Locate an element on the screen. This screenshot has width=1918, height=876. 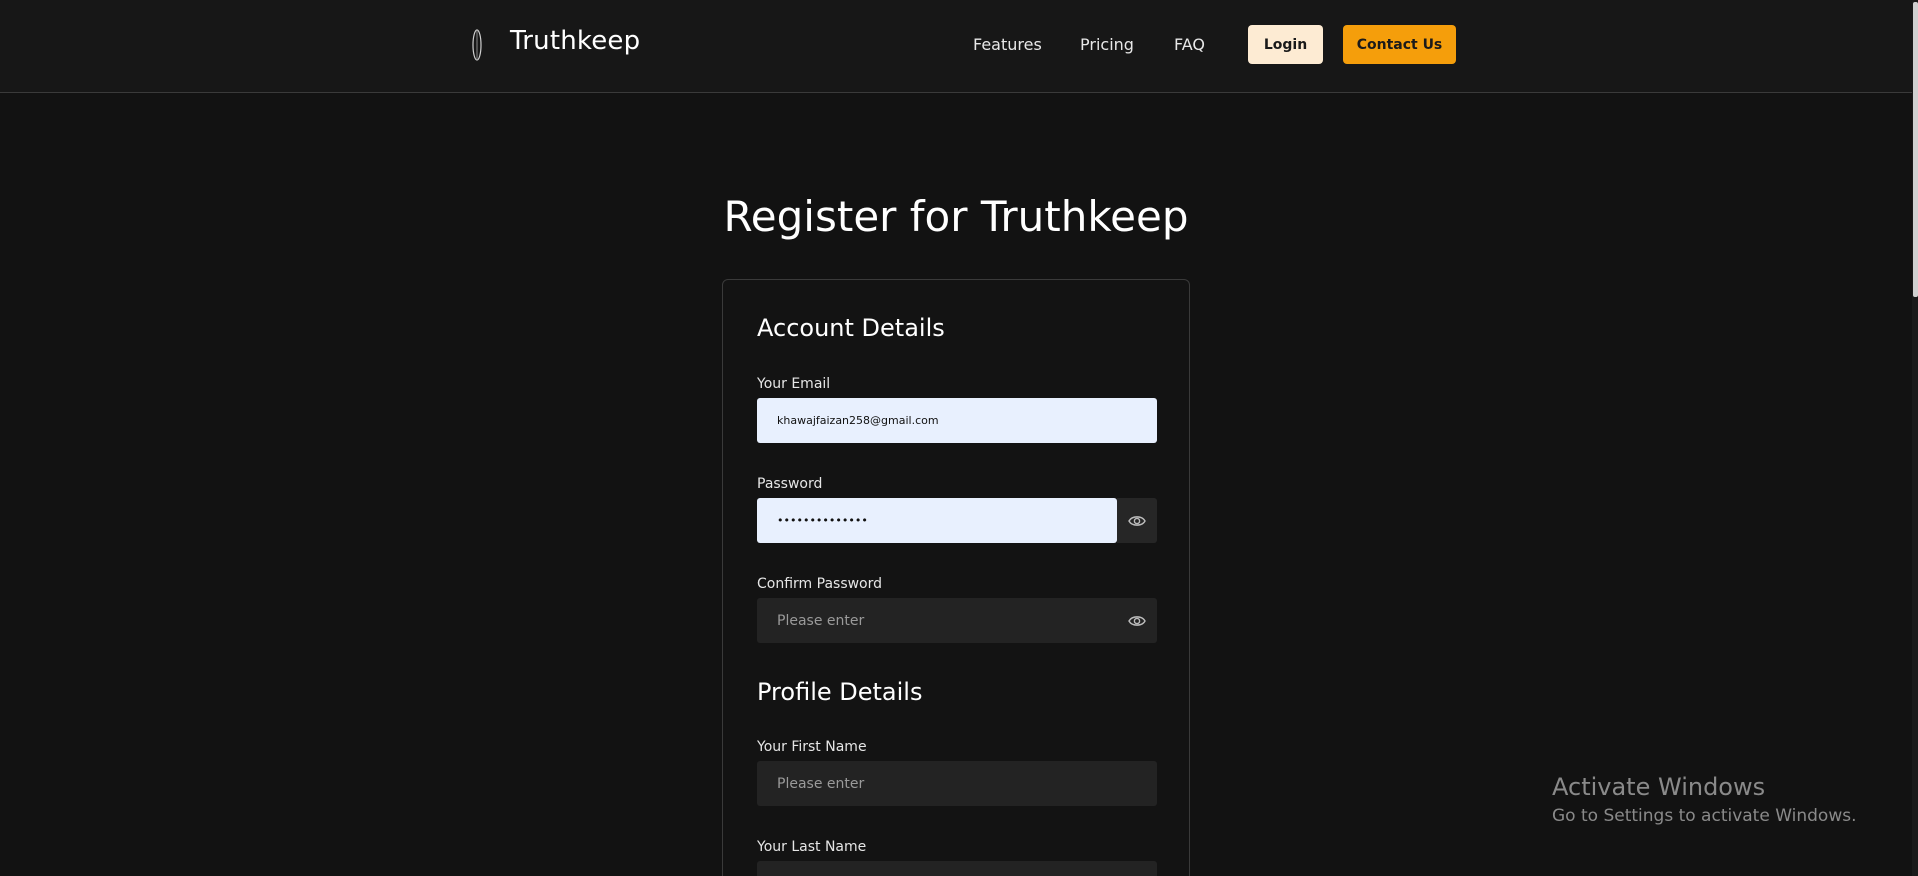
email-label: Your Email is located at coordinates (794, 384).